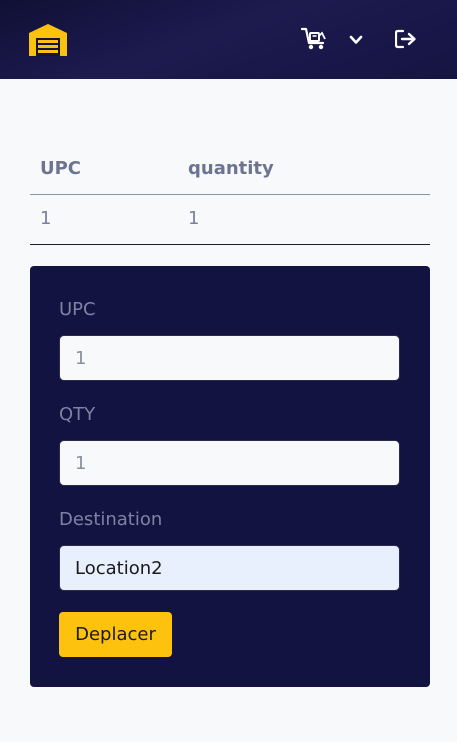  Describe the element at coordinates (228, 39) in the screenshot. I see `navbar` at that location.